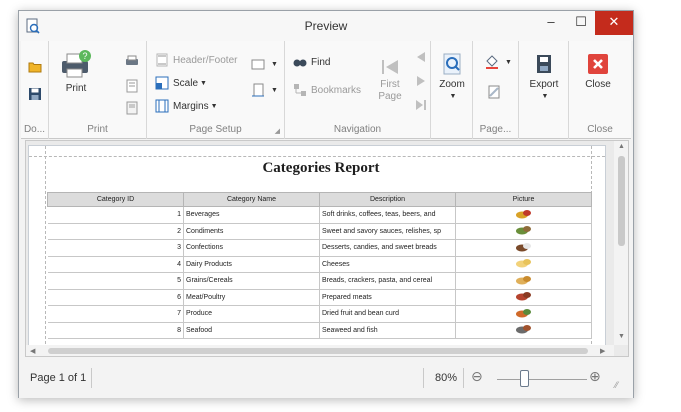 The height and width of the screenshot is (412, 681). What do you see at coordinates (277, 131) in the screenshot?
I see `dialog-launcher-icon: ◢` at bounding box center [277, 131].